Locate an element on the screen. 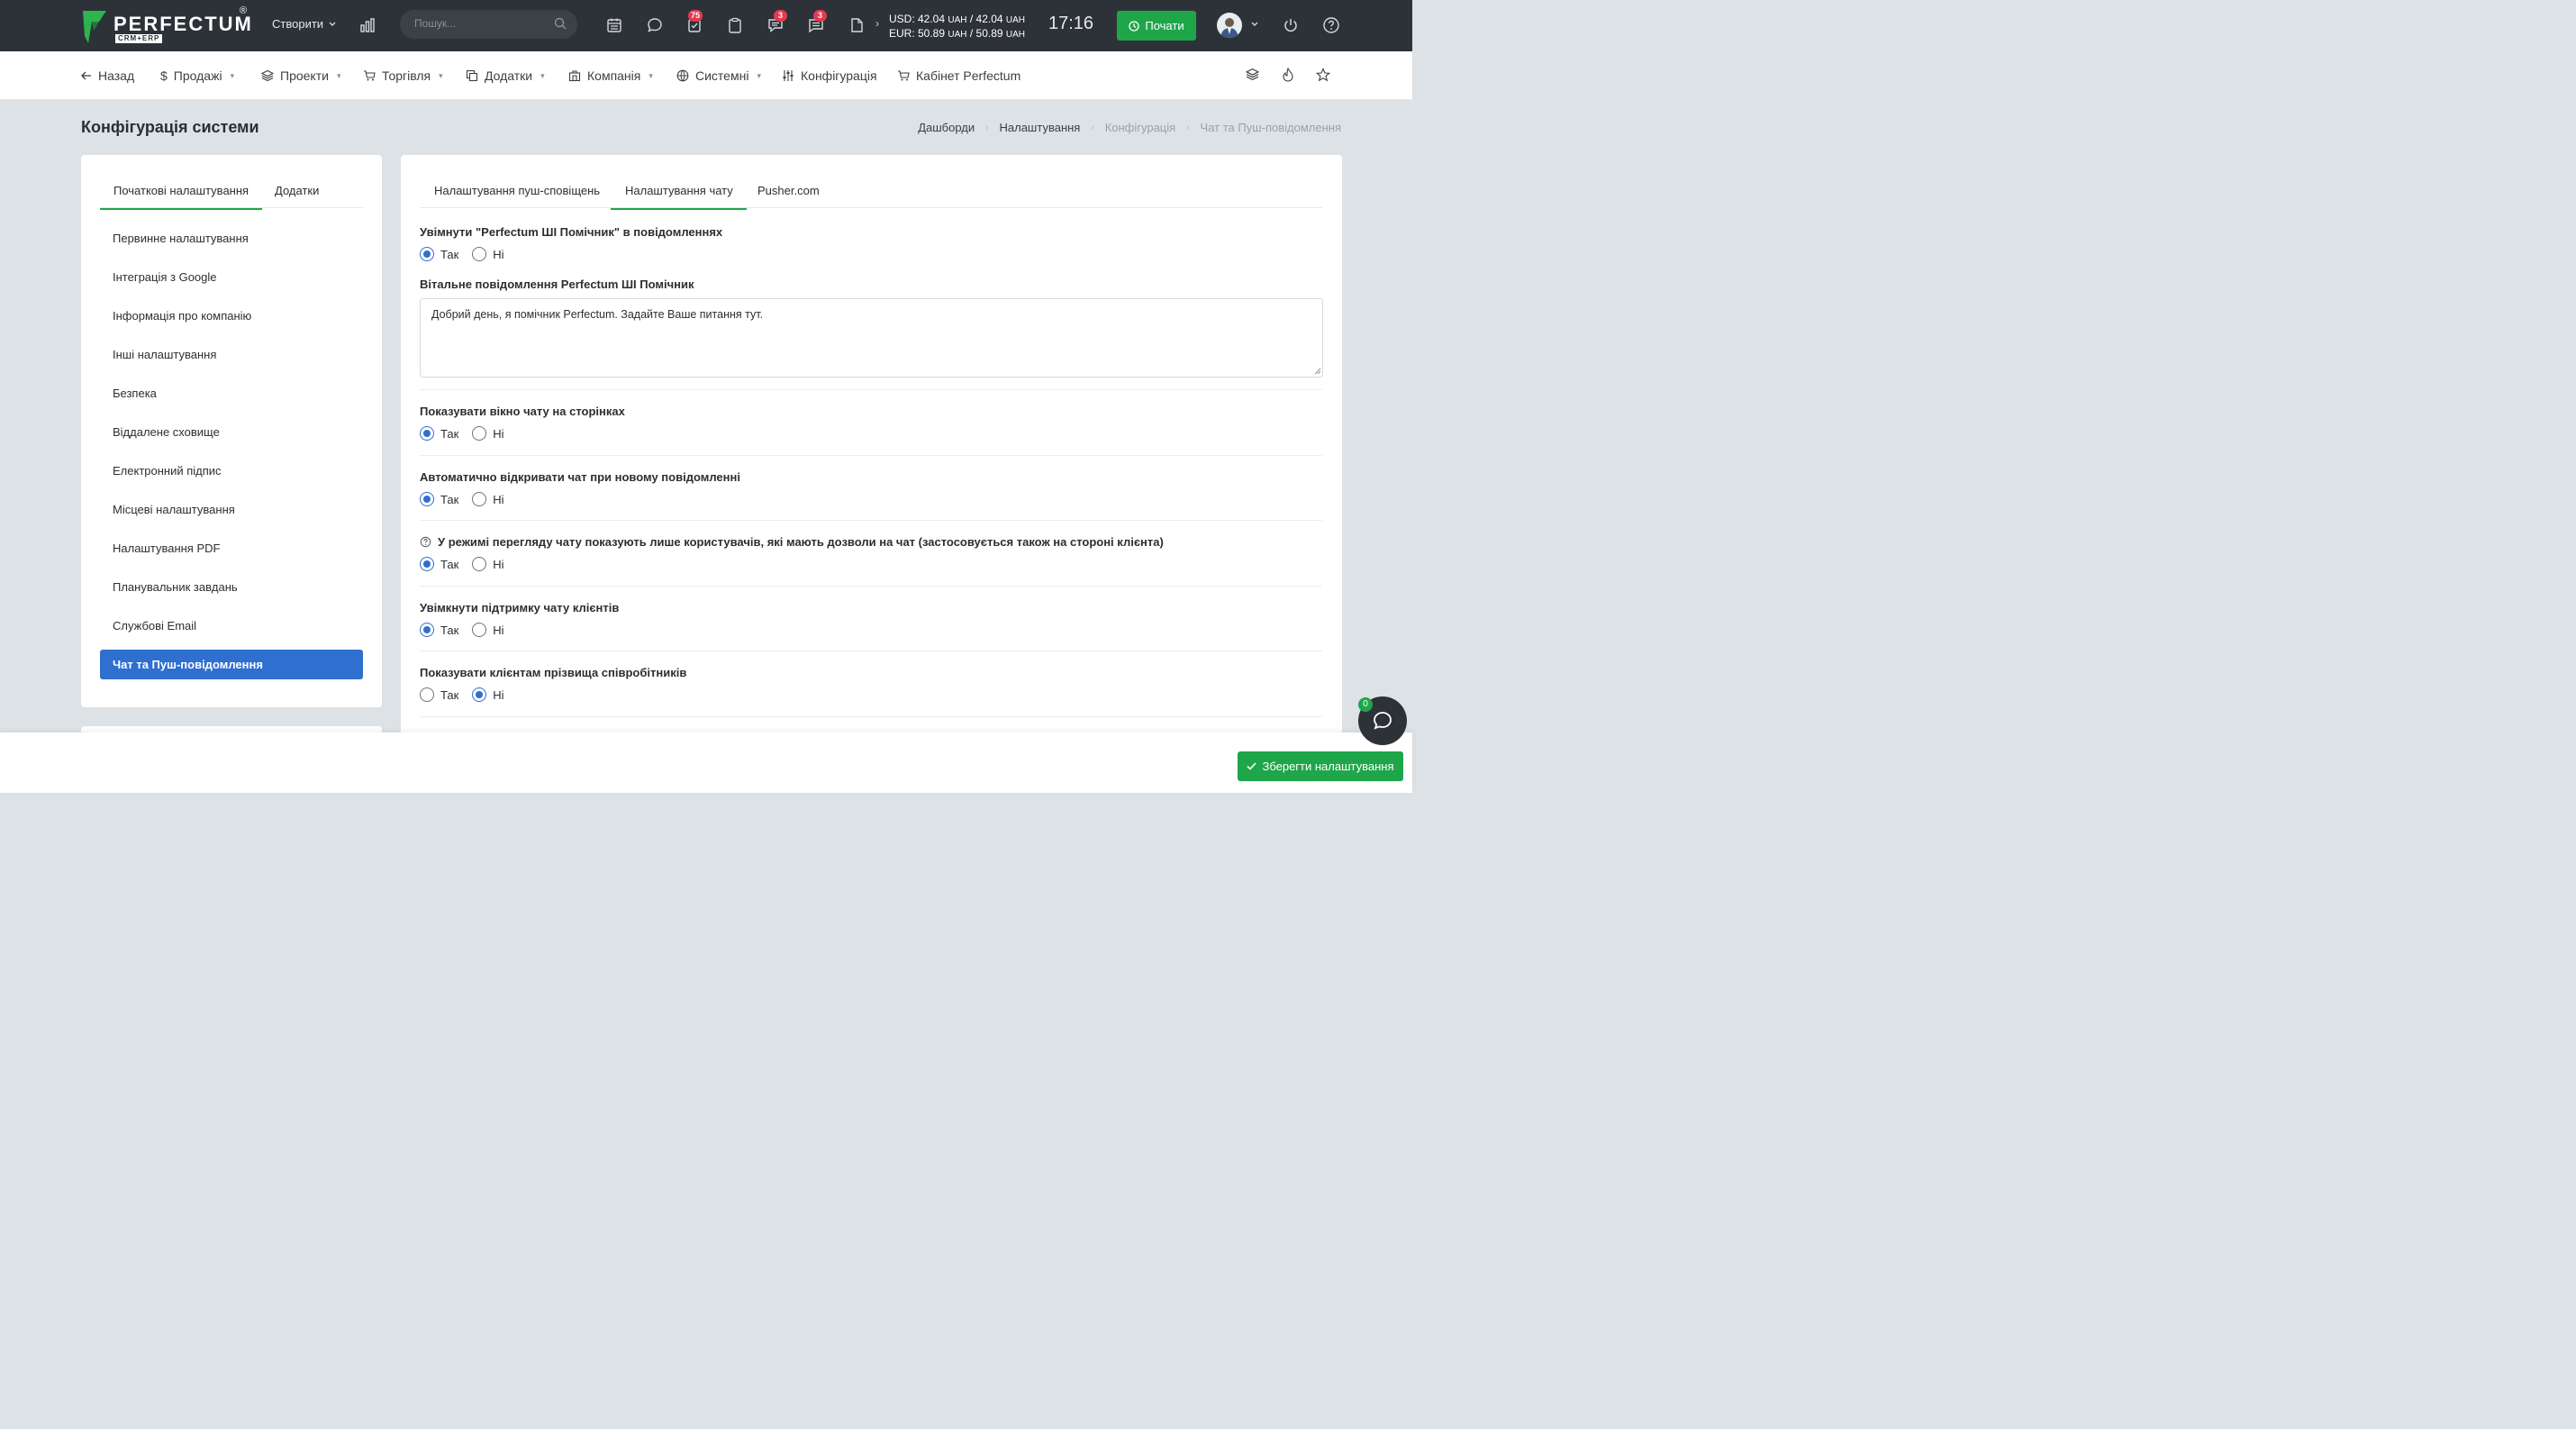 The image size is (2576, 1429). save-settings-button: Зберегти налаштування is located at coordinates (1320, 766).